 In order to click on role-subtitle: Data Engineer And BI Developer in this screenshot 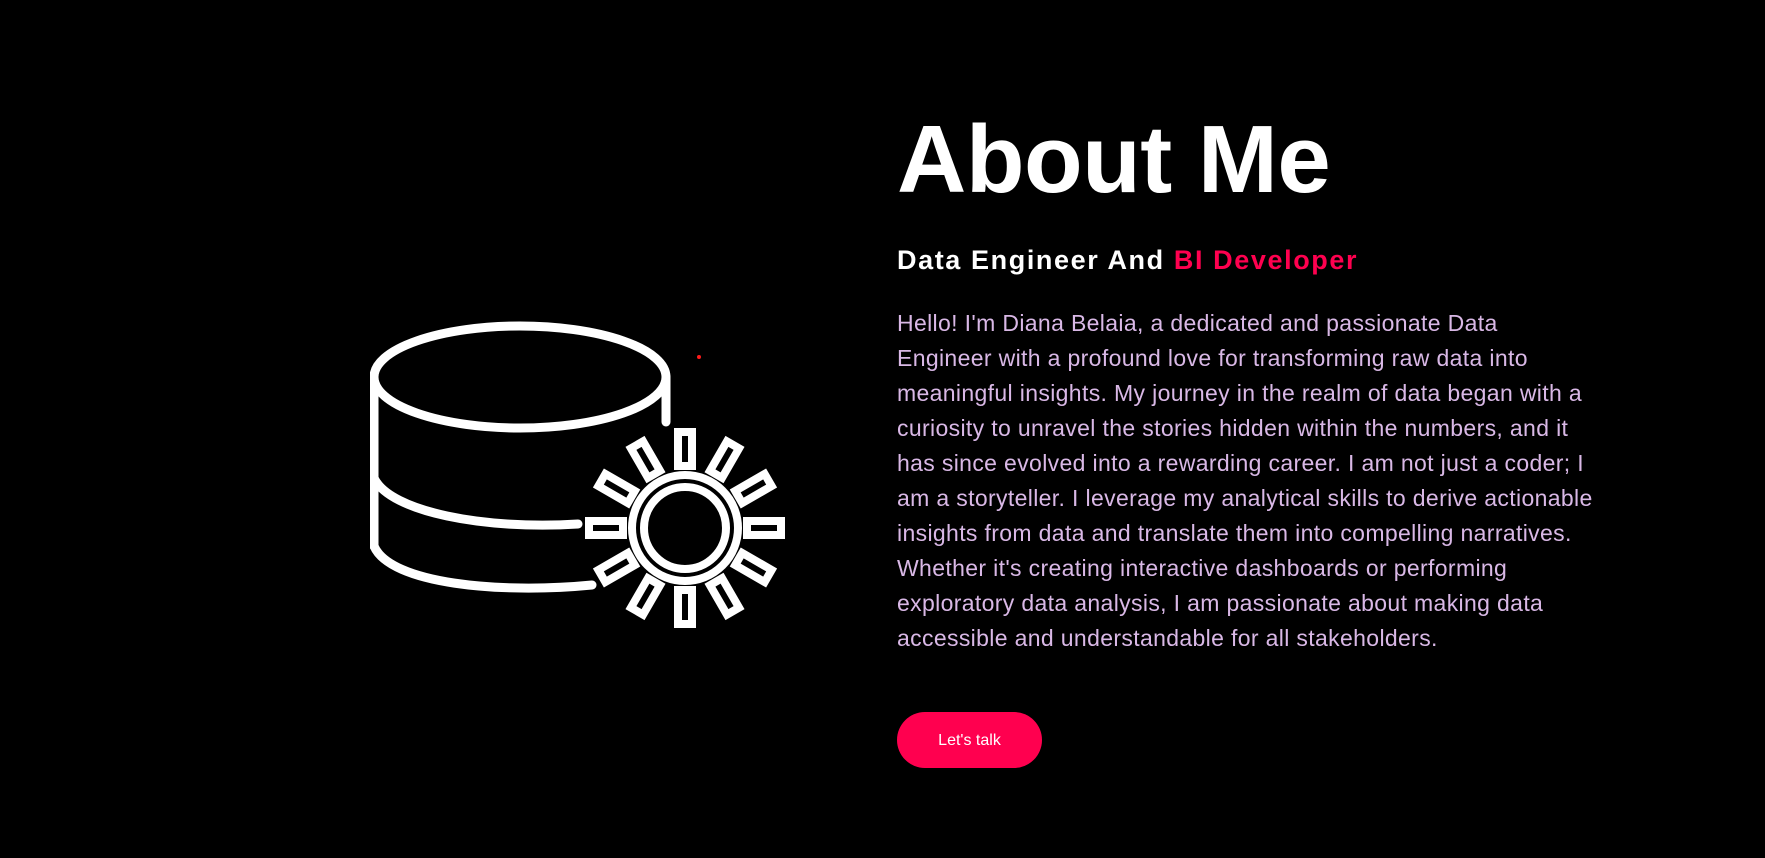, I will do `click(1247, 260)`.